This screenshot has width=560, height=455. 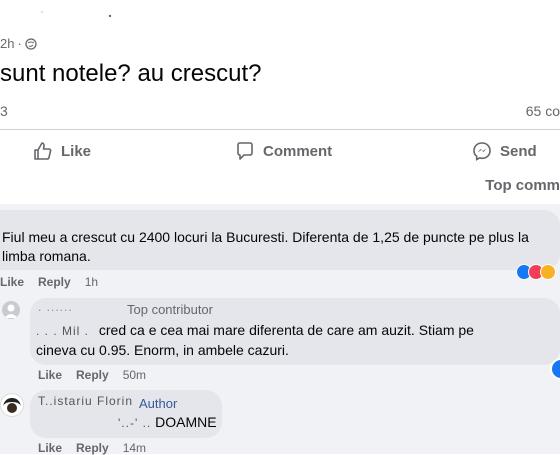 I want to click on comment-text: '..-' .. DOAMNE, so click(x=127, y=423).